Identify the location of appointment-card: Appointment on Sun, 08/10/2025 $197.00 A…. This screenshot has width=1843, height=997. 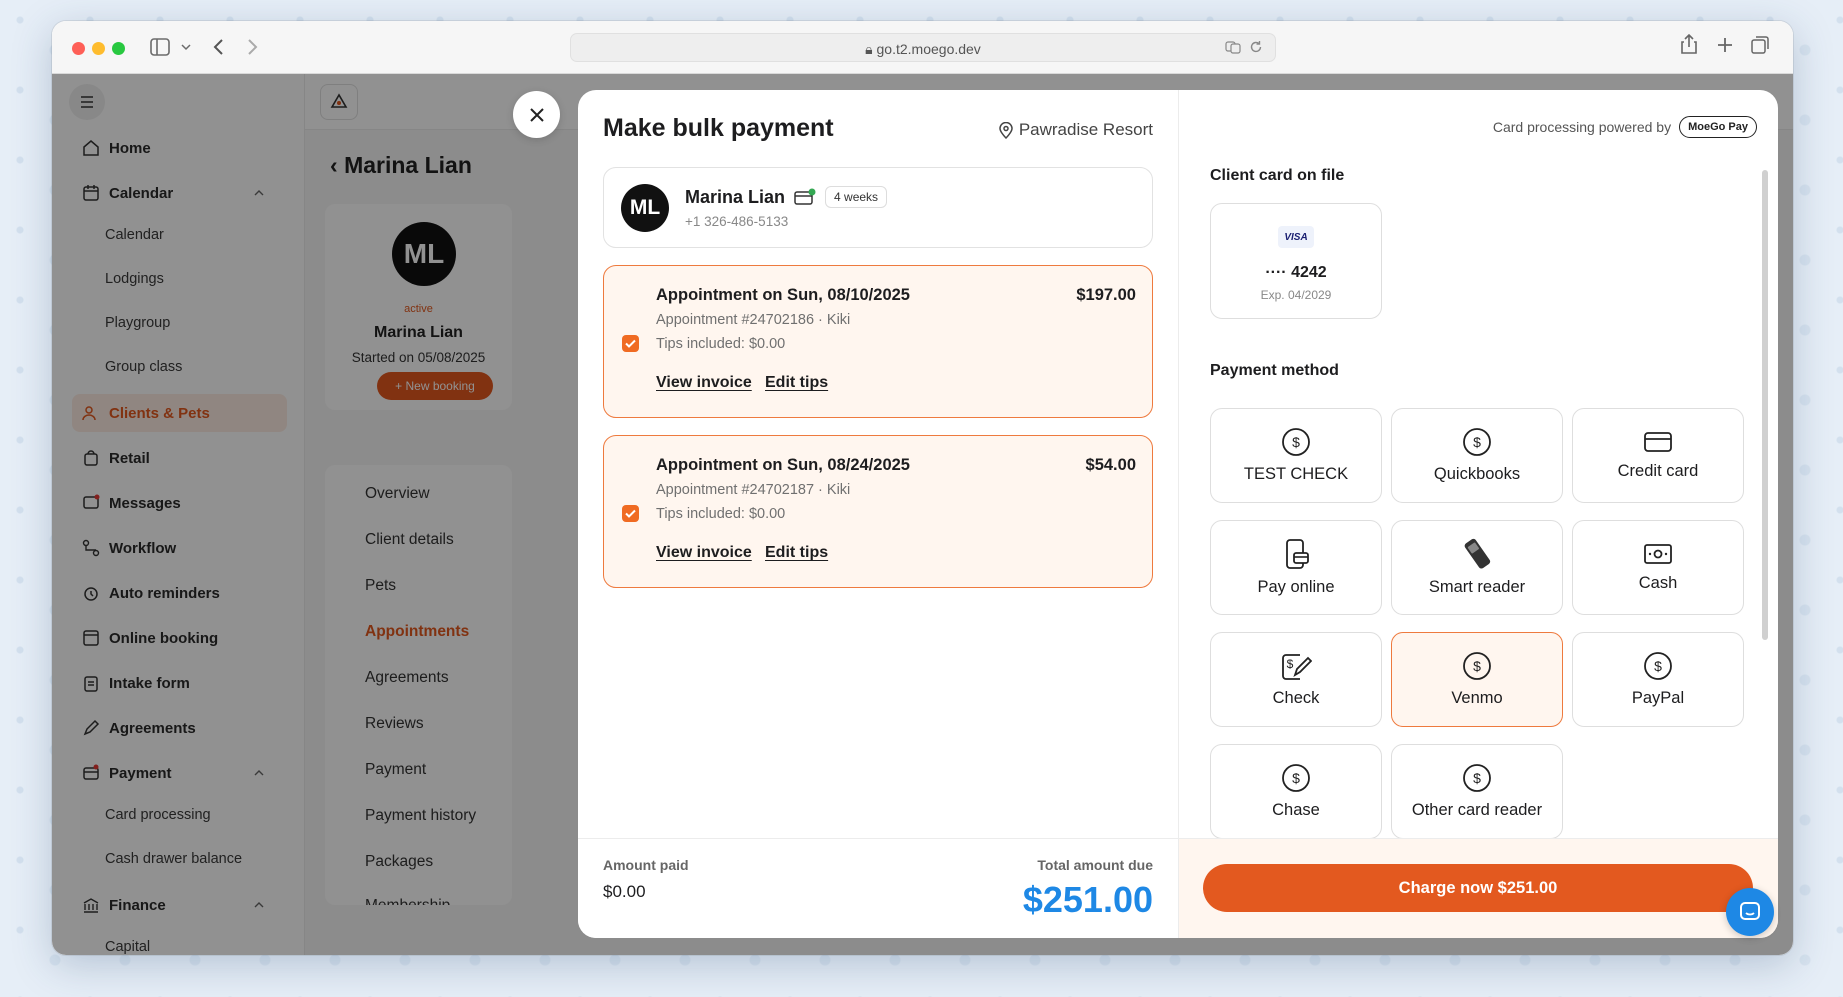
(878, 341).